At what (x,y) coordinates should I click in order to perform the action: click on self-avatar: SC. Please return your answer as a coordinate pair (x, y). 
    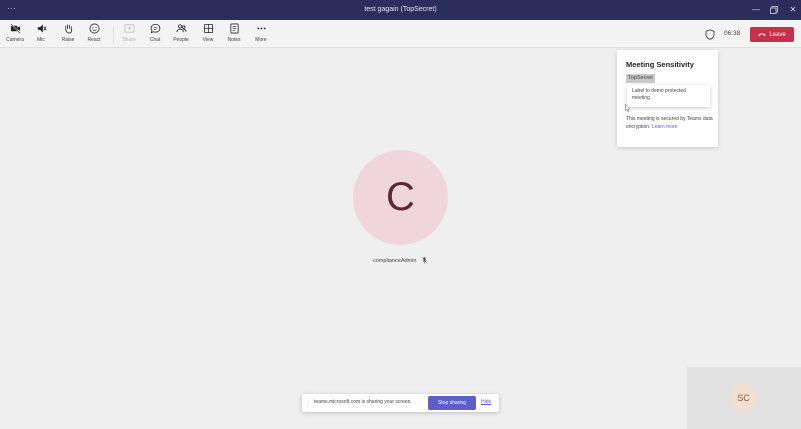
    Looking at the image, I should click on (743, 397).